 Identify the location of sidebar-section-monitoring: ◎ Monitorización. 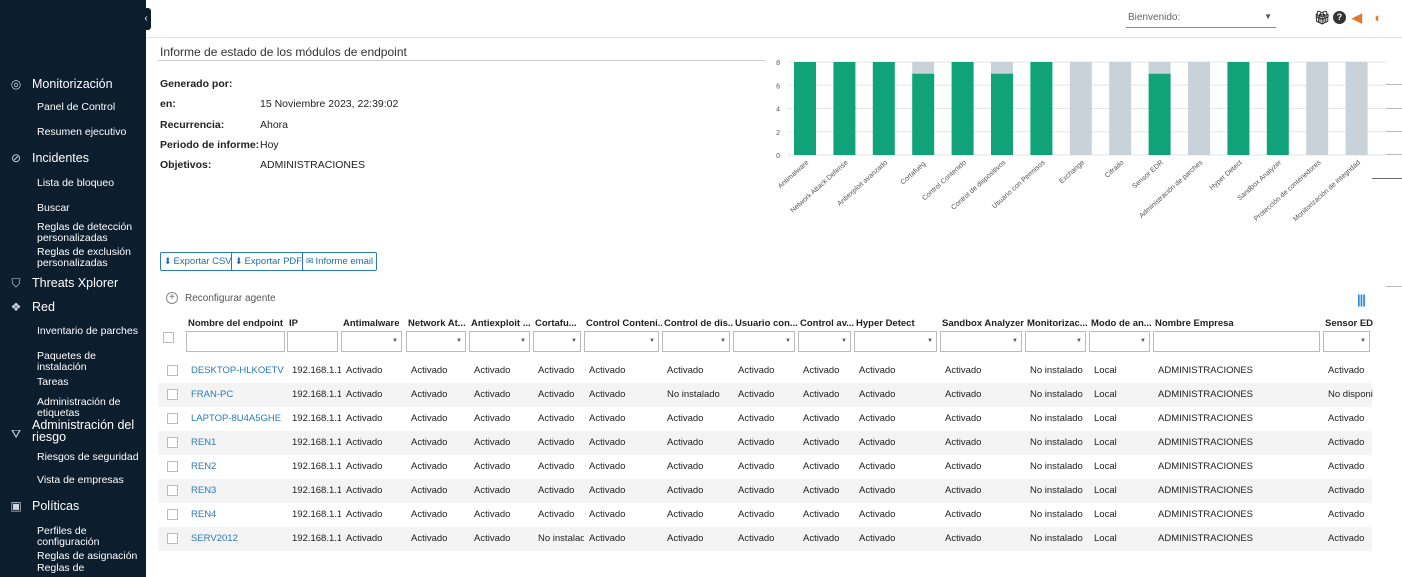
(73, 84).